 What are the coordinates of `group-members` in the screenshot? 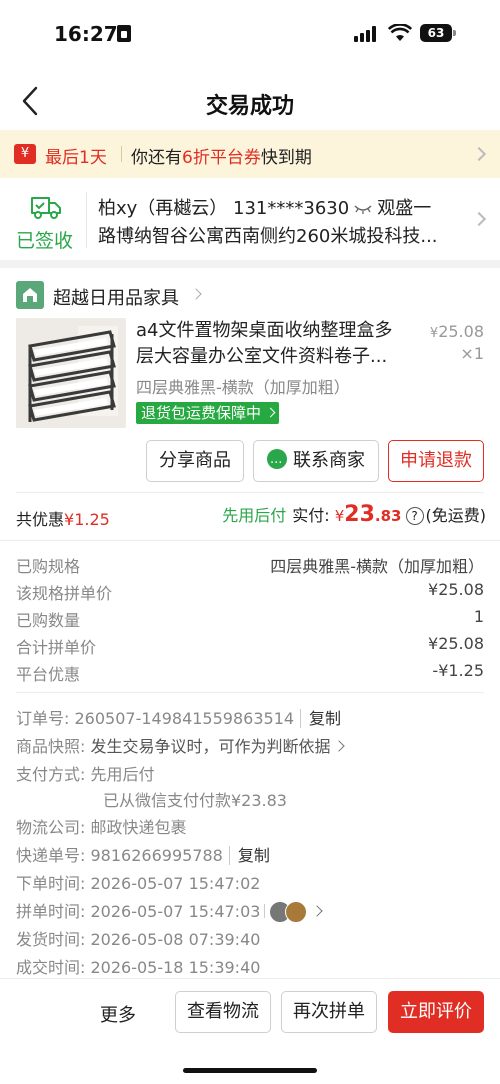 It's located at (296, 912).